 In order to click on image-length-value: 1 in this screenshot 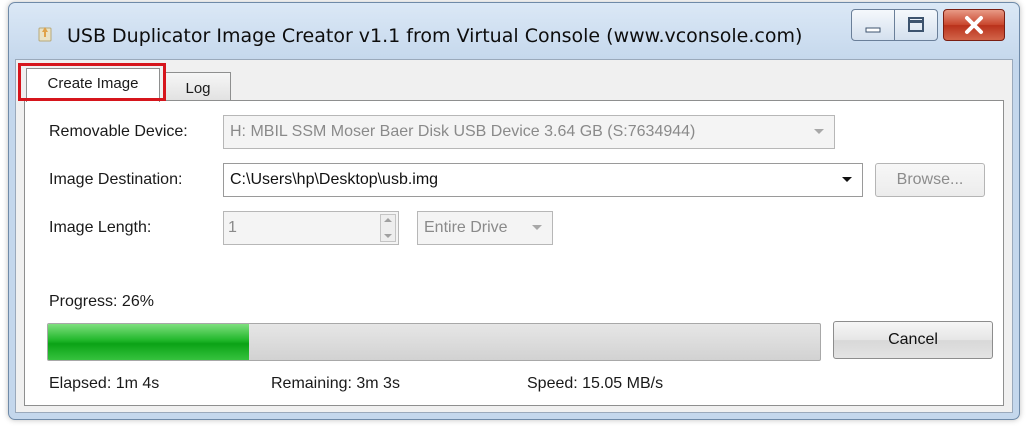, I will do `click(232, 227)`.